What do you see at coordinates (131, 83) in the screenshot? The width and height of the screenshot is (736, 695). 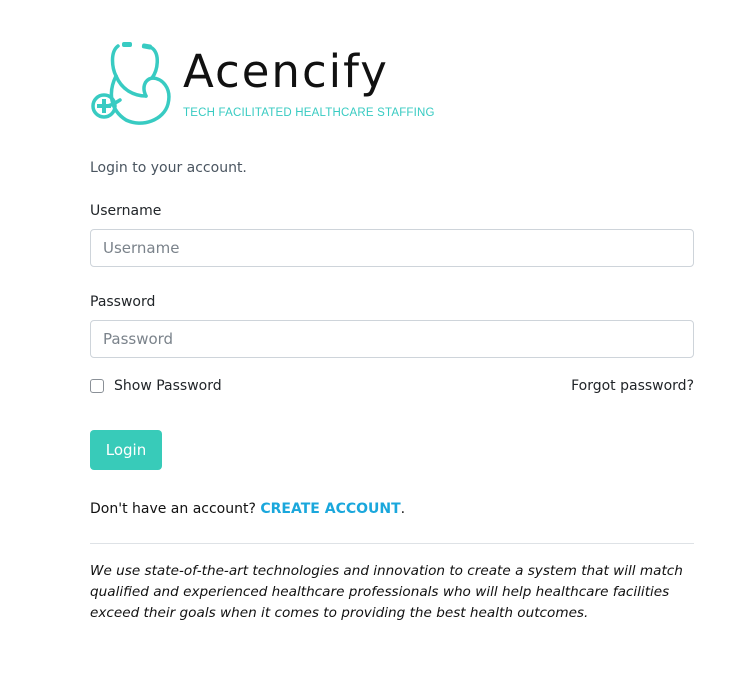 I see `stethoscope-icon` at bounding box center [131, 83].